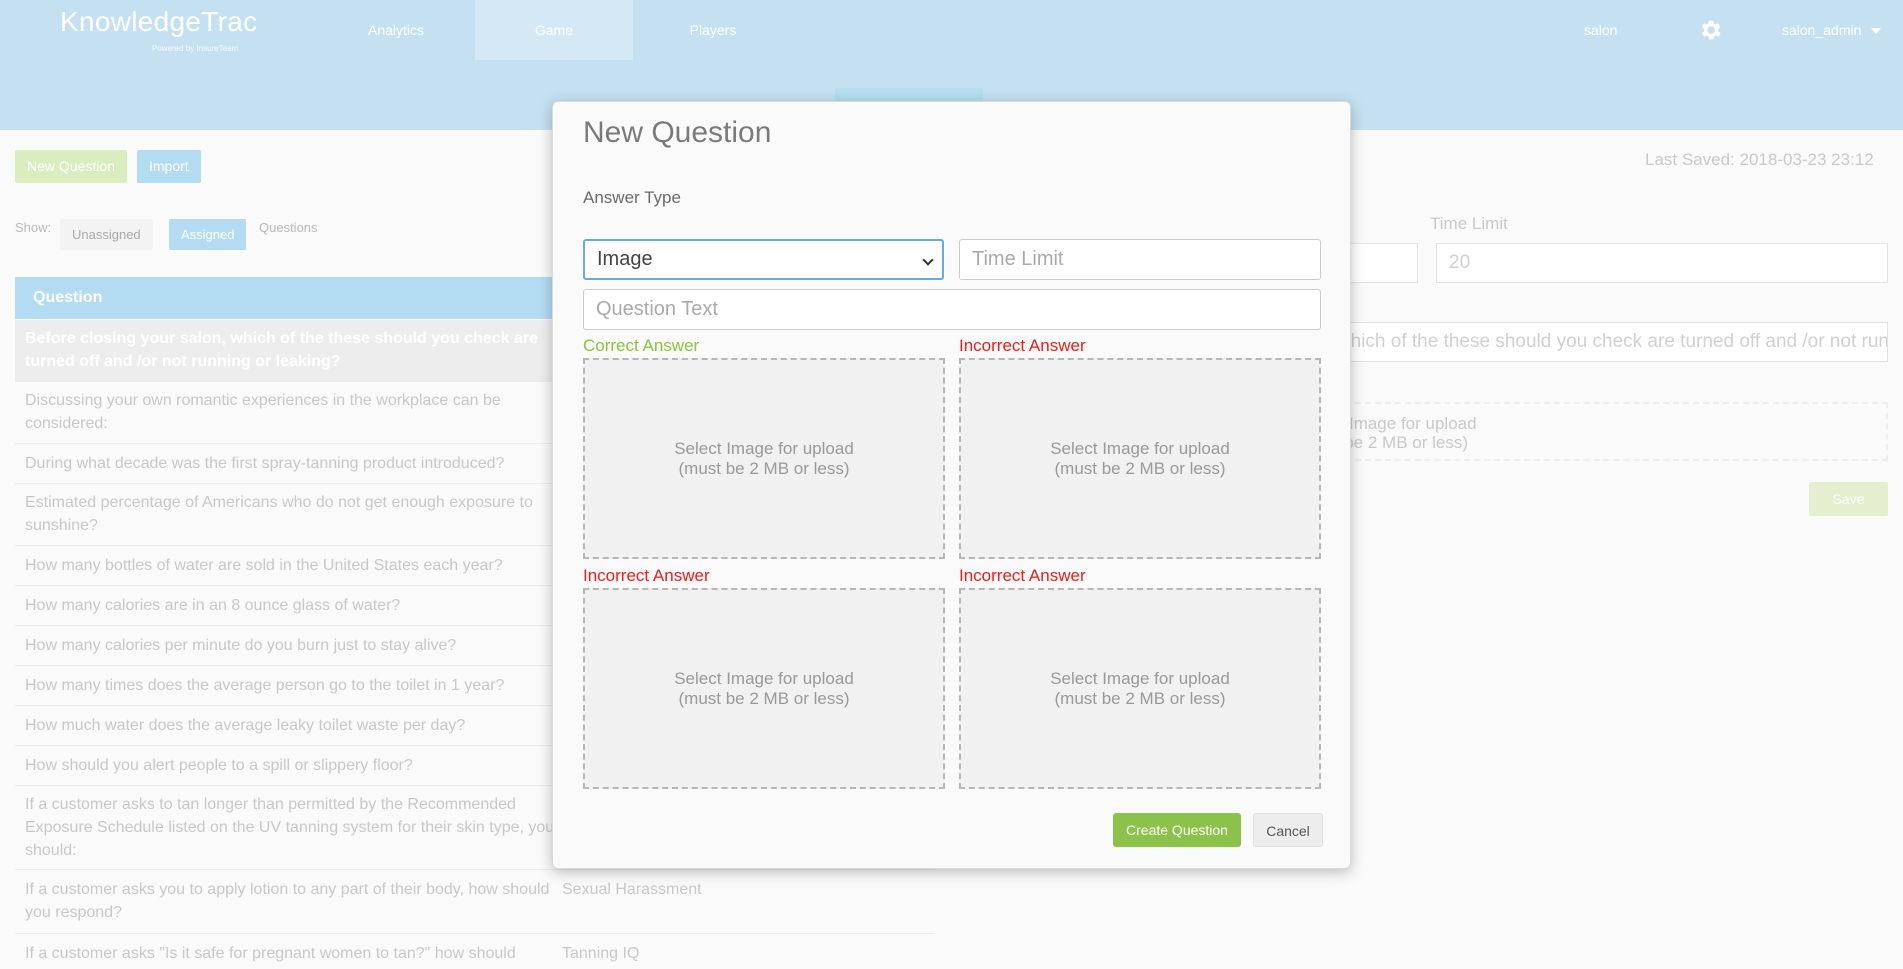  Describe the element at coordinates (208, 234) in the screenshot. I see `assigned-filter: Assigned` at that location.